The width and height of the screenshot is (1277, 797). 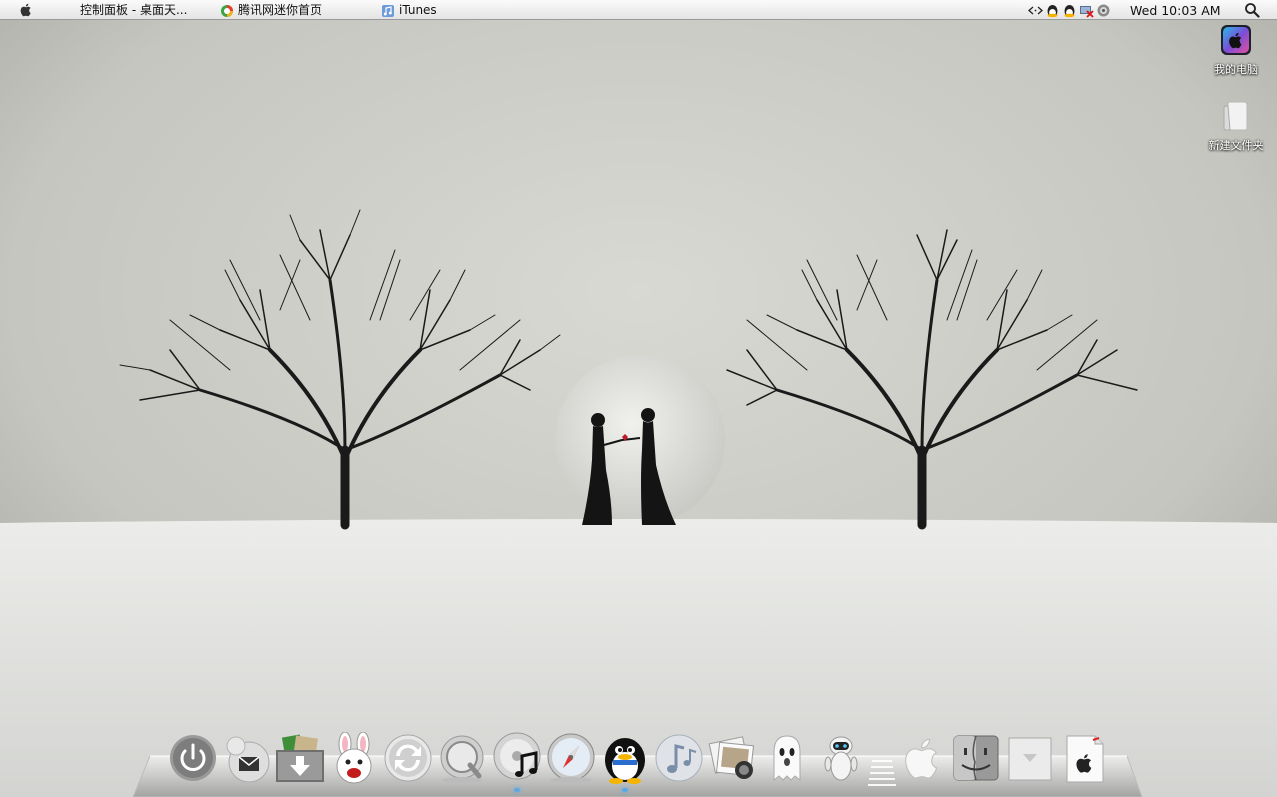 I want to click on menu-bar-clock: Wed 10:03 AM, so click(x=1175, y=10).